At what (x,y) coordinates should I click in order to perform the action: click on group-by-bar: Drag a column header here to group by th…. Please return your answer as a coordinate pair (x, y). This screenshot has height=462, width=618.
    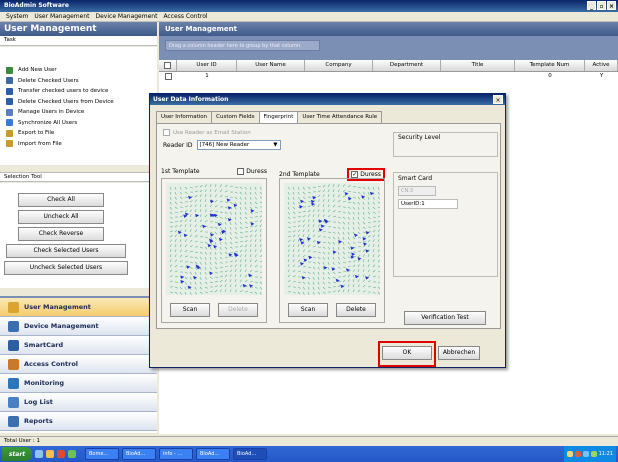
    Looking at the image, I should click on (388, 48).